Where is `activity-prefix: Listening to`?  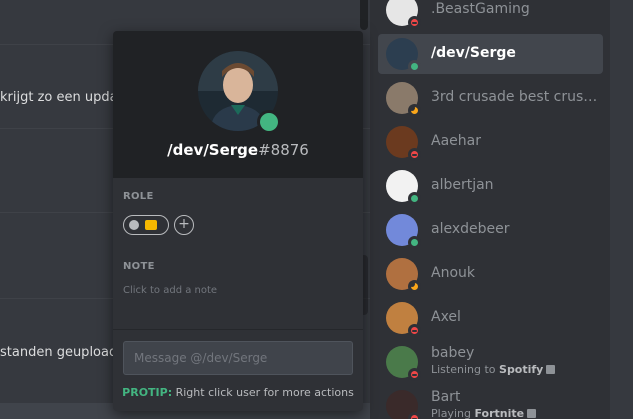
activity-prefix: Listening to is located at coordinates (465, 369).